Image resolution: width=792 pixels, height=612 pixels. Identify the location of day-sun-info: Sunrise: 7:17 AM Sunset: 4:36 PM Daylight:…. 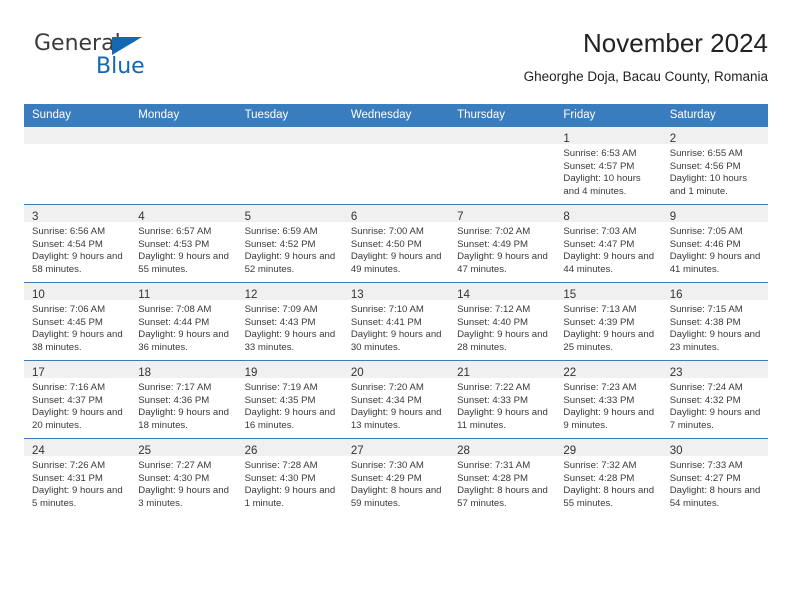
(183, 405).